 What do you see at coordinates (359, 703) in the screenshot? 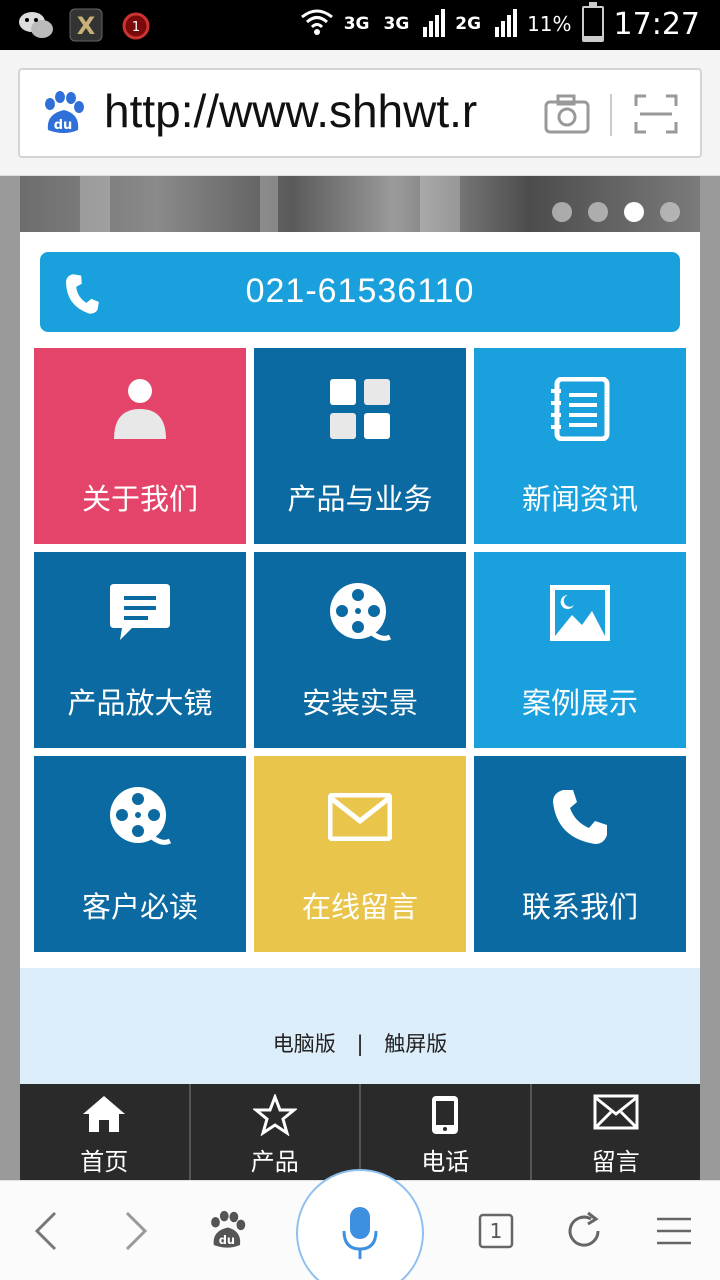
I see `tile-label: 安装实景` at bounding box center [359, 703].